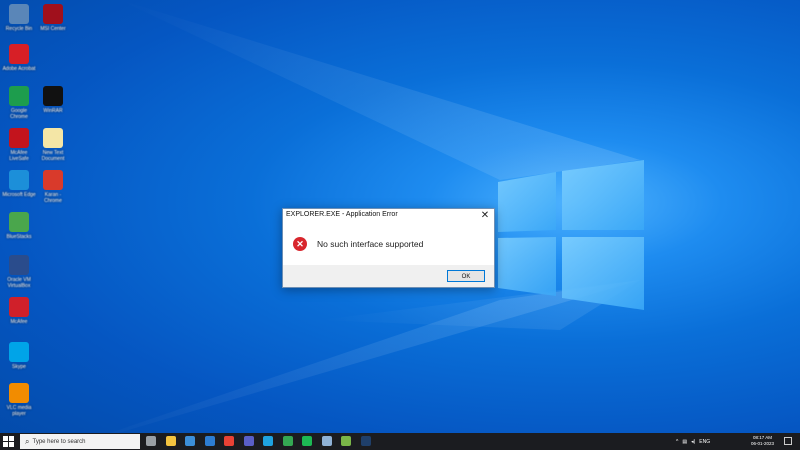 This screenshot has width=800, height=450. I want to click on desktop-icon: Google Chrome, so click(19, 103).